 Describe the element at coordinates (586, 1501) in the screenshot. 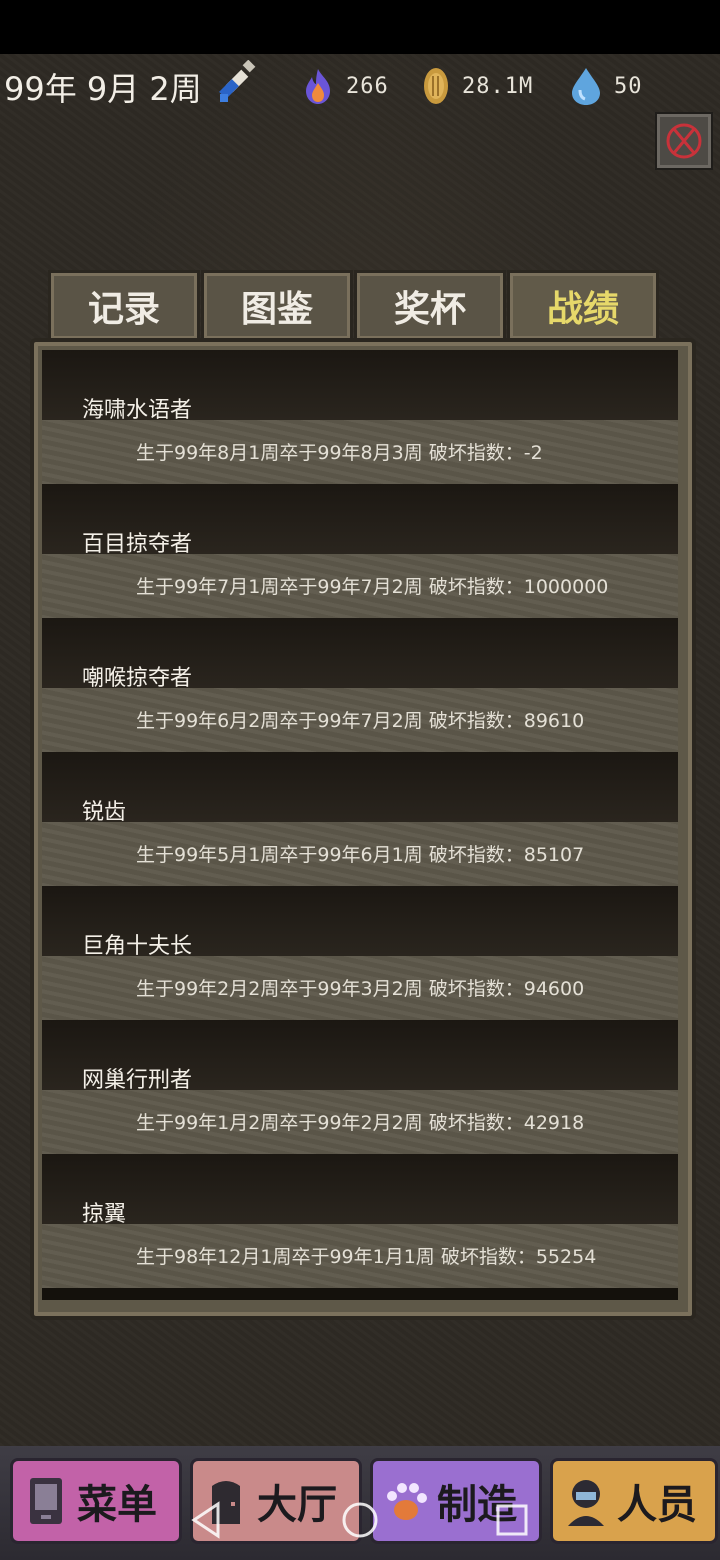

I see `person-icon` at that location.